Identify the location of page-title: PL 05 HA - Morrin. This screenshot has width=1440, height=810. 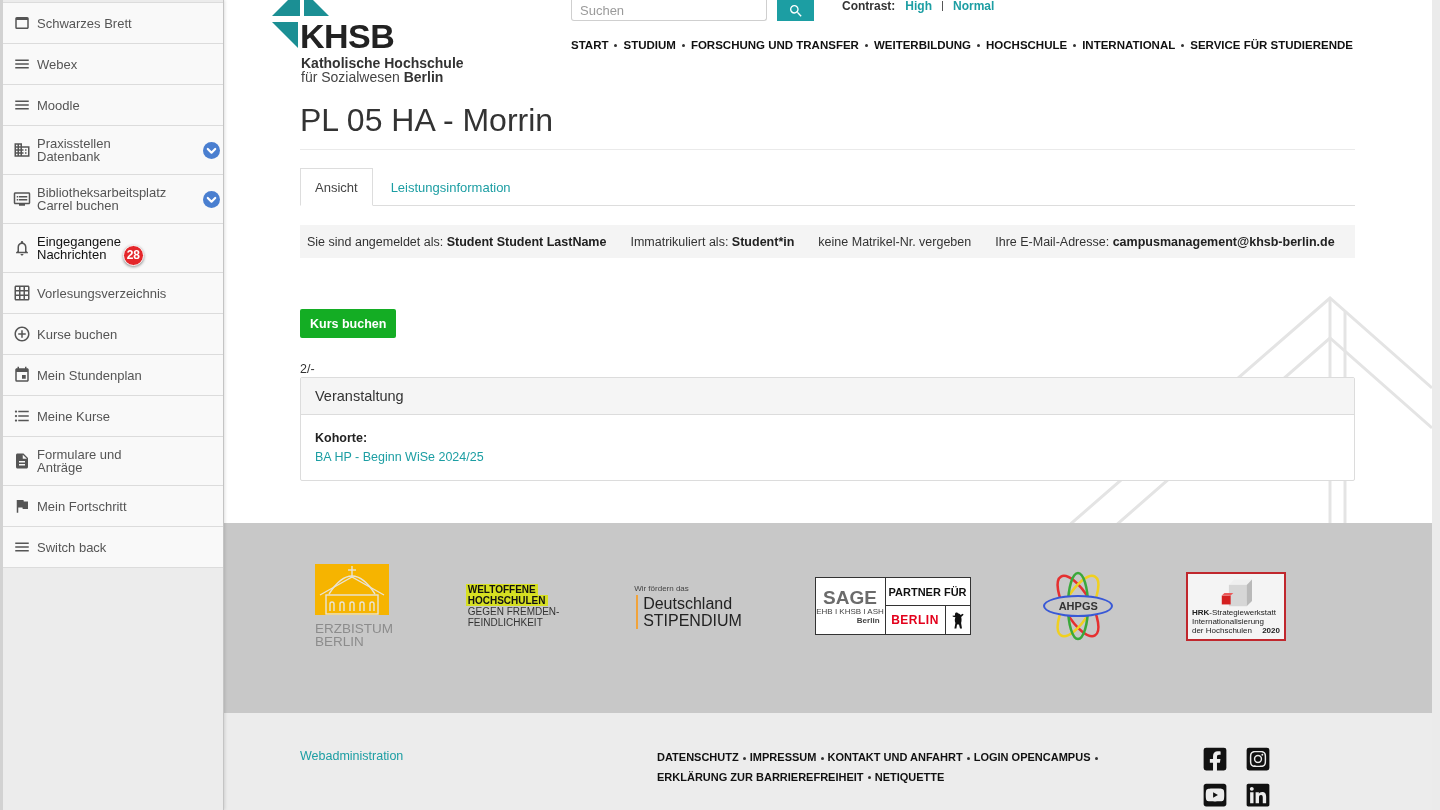
(827, 125).